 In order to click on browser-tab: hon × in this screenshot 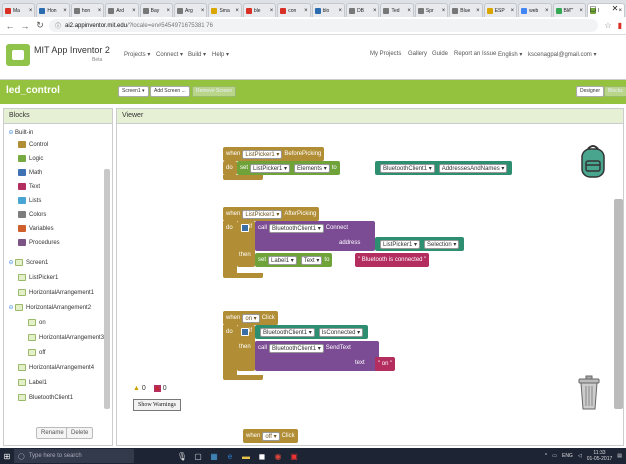, I will do `click(87, 10)`.